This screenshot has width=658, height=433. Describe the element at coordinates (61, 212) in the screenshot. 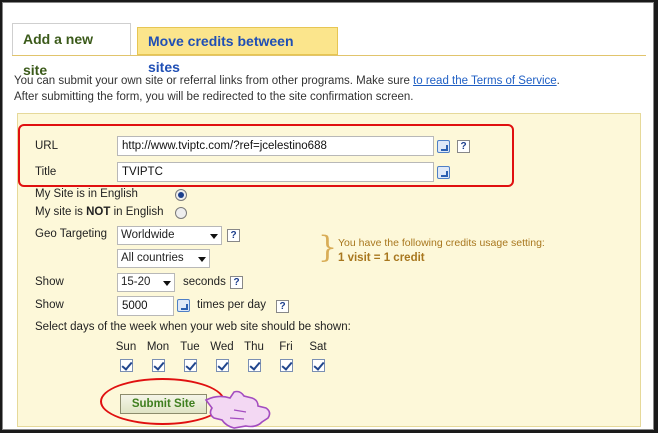

I see `not-english-prefix: My site is` at that location.